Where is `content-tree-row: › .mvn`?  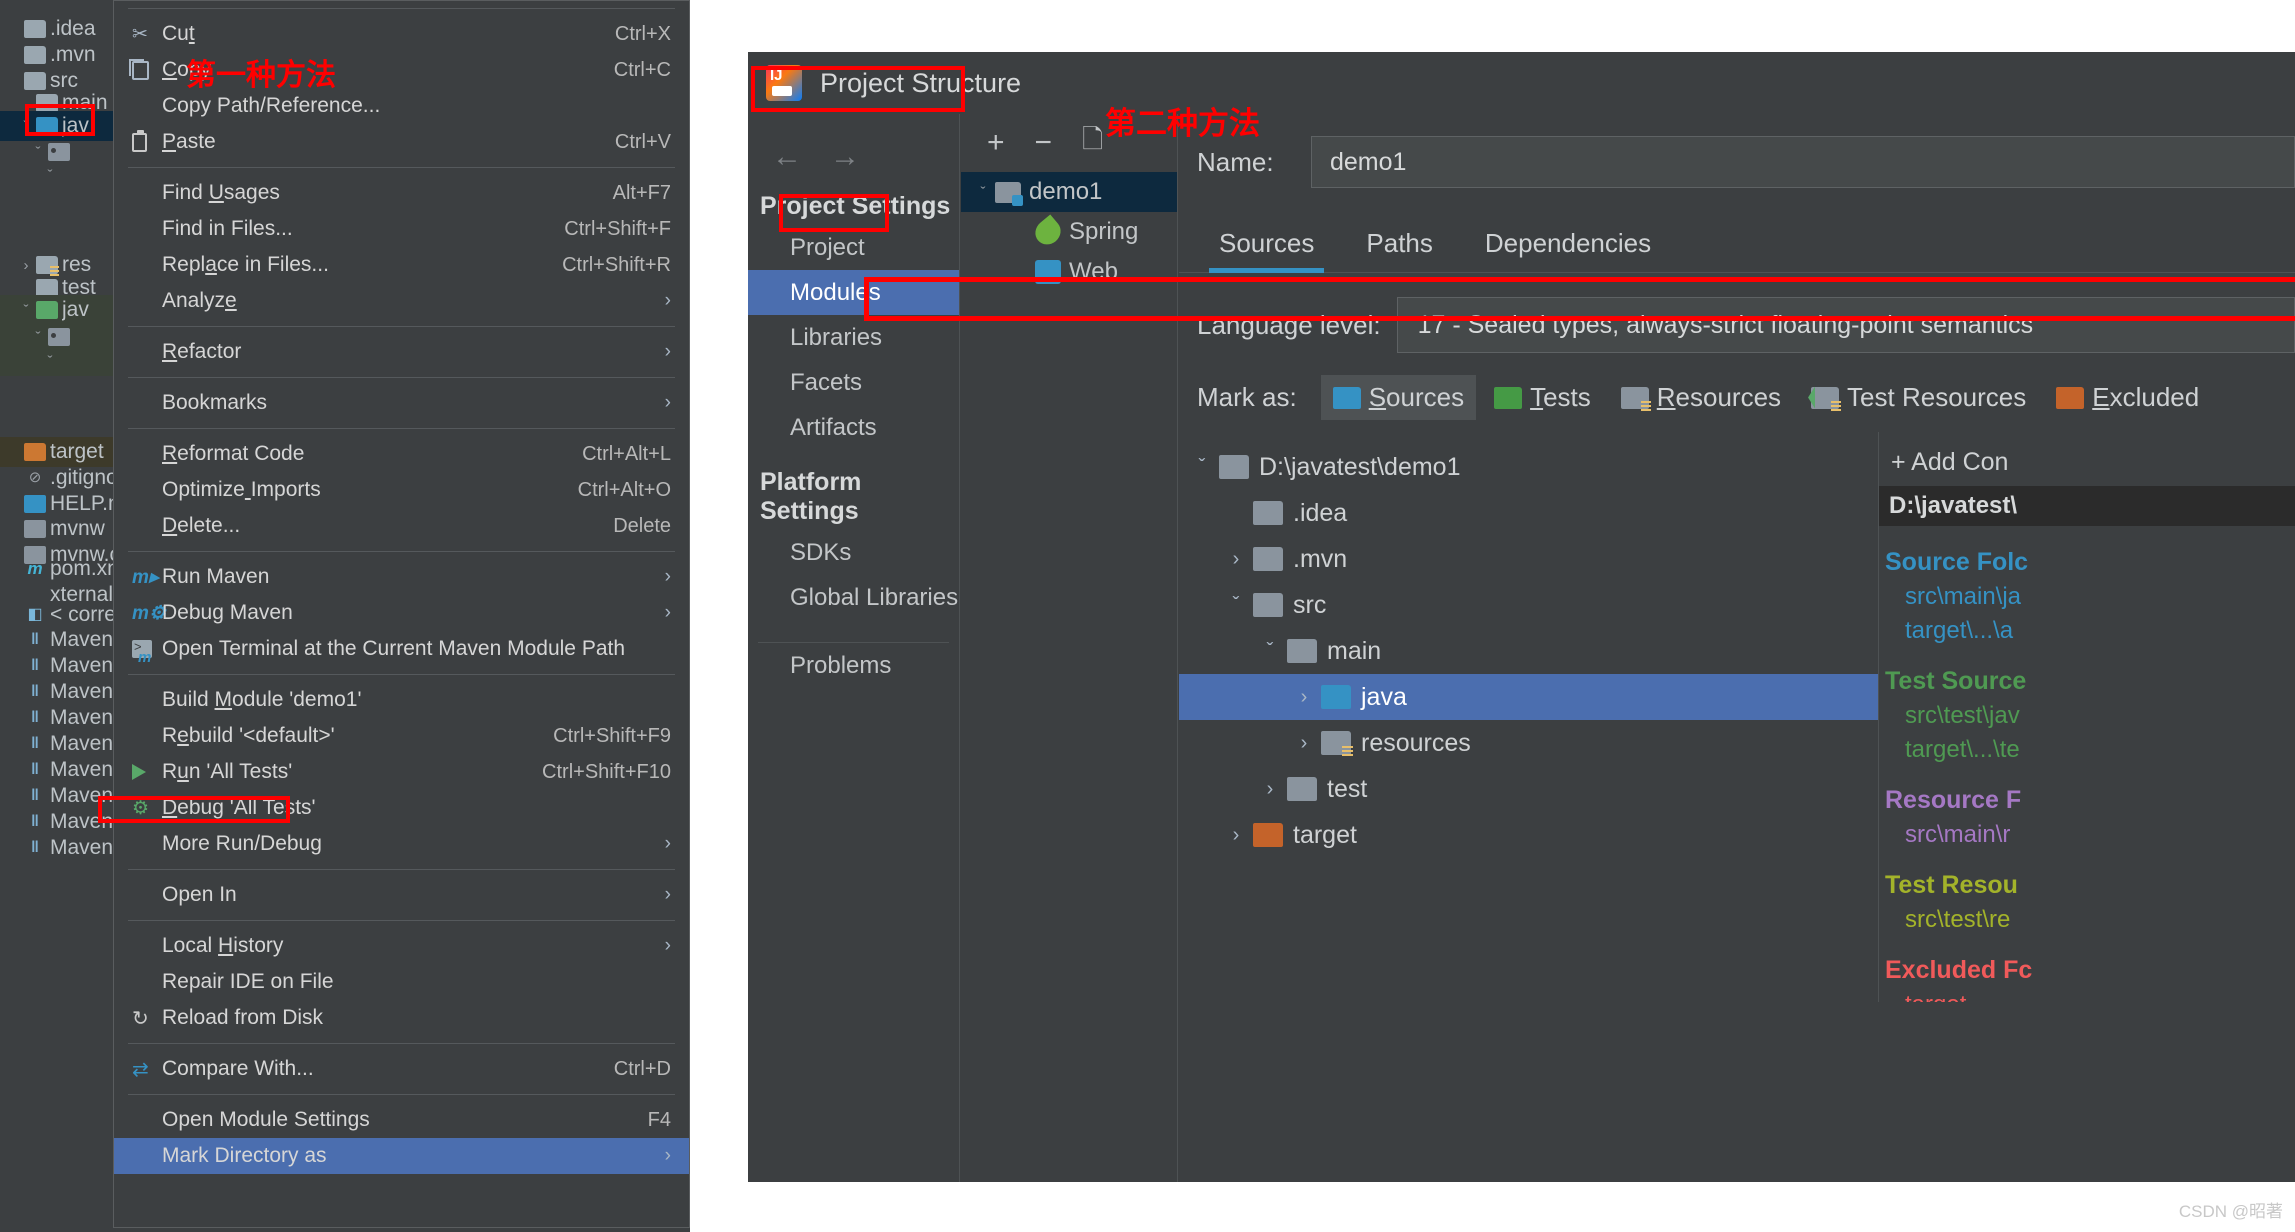 content-tree-row: › .mvn is located at coordinates (1528, 559).